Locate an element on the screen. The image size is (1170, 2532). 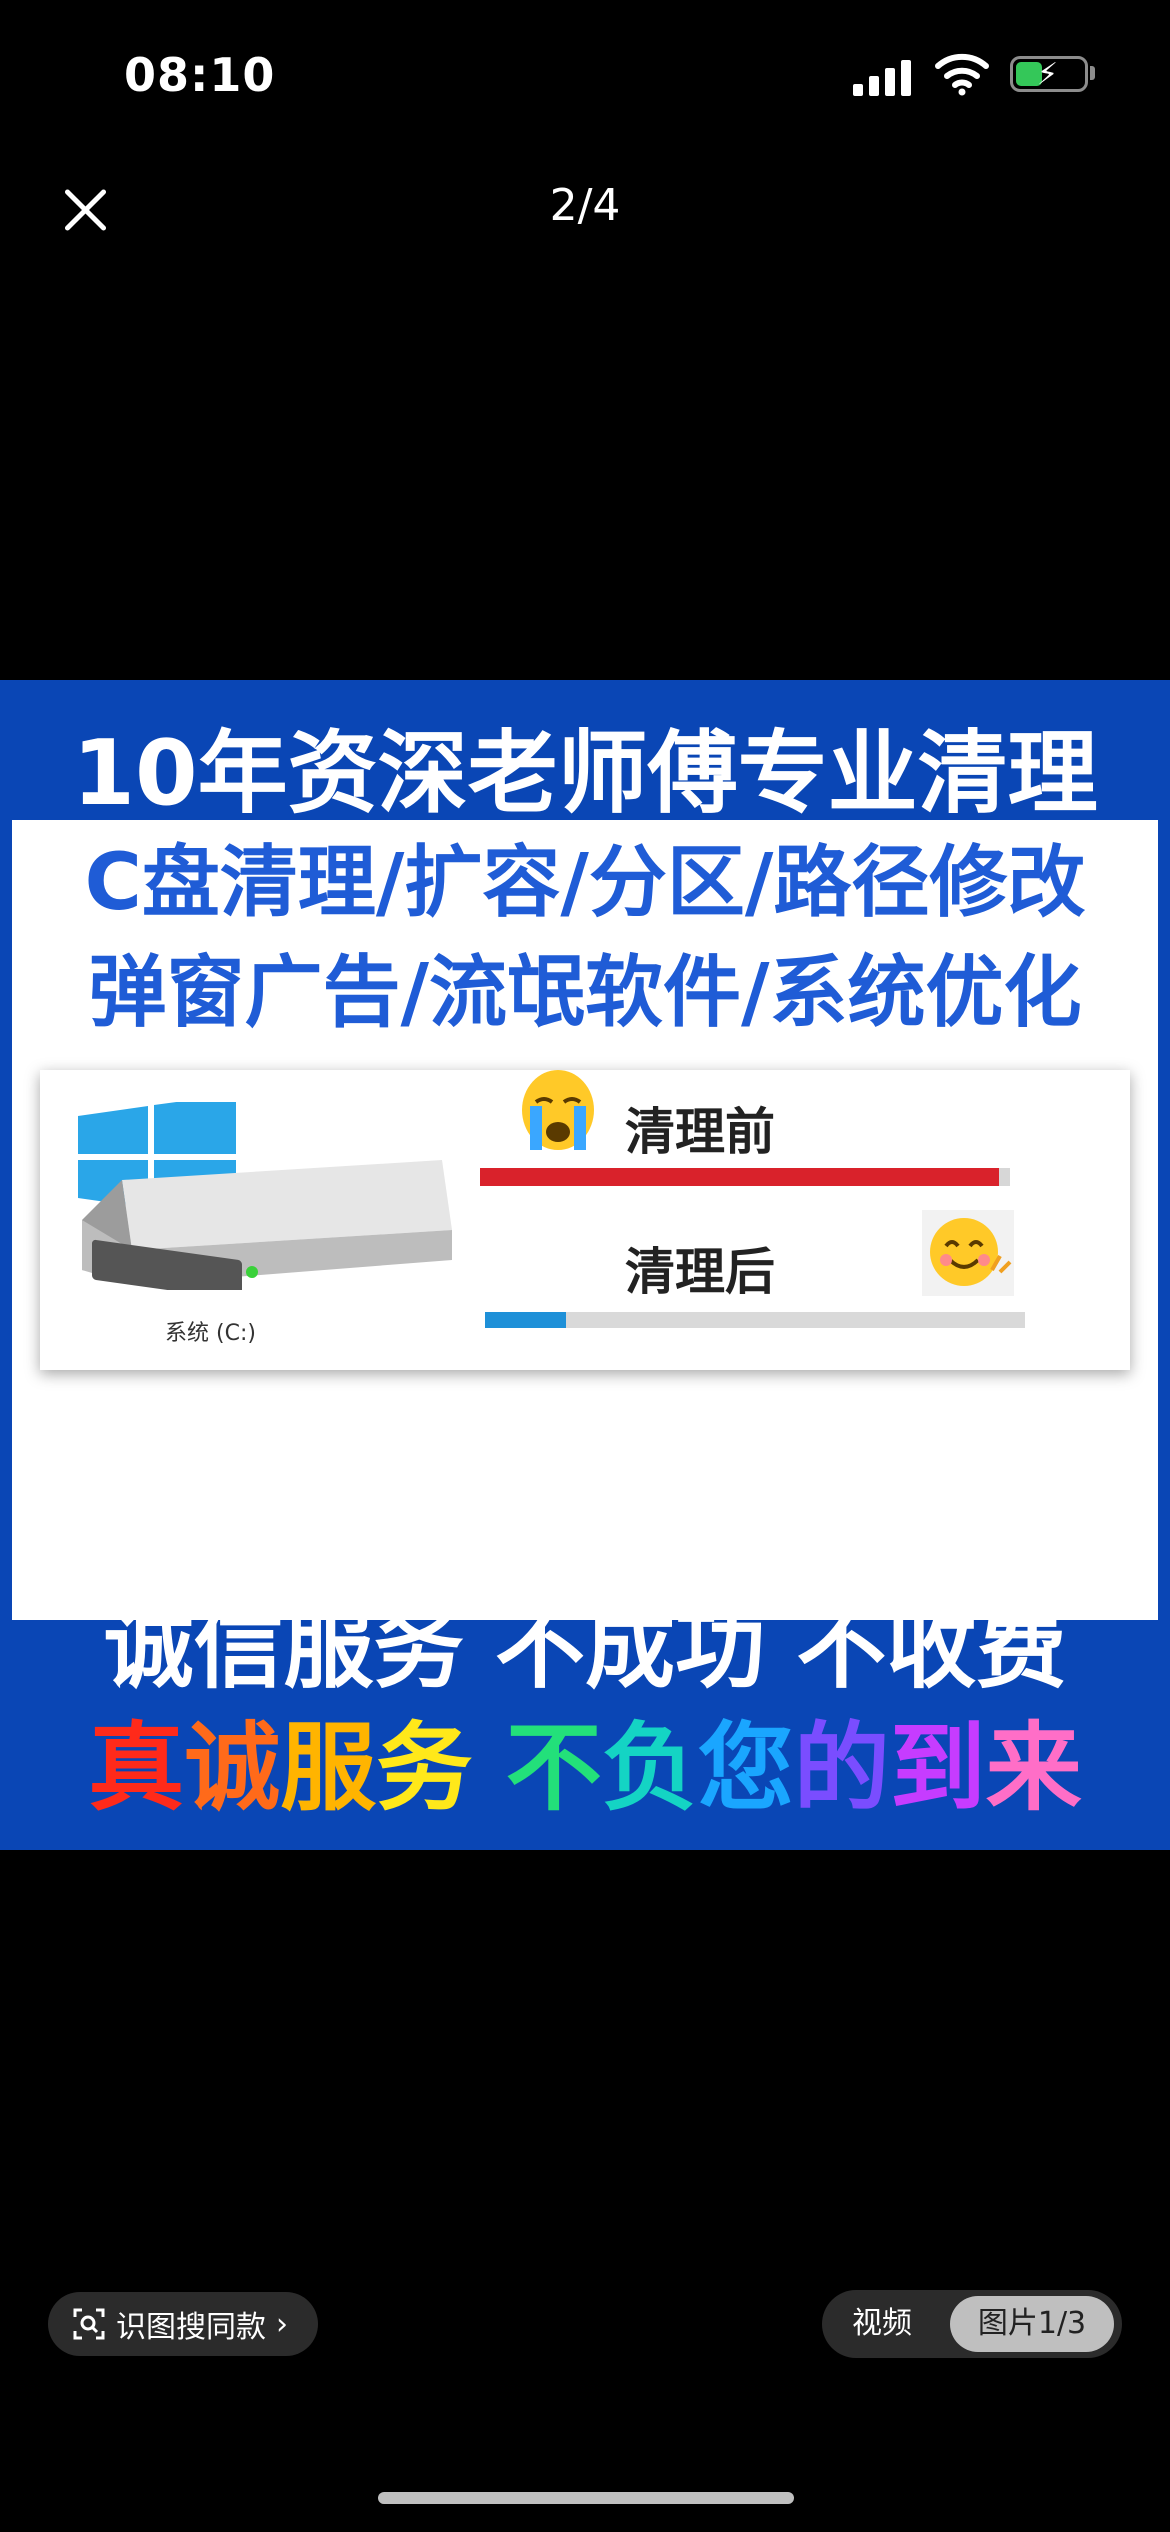
before-usage-bar-fill is located at coordinates (740, 1177).